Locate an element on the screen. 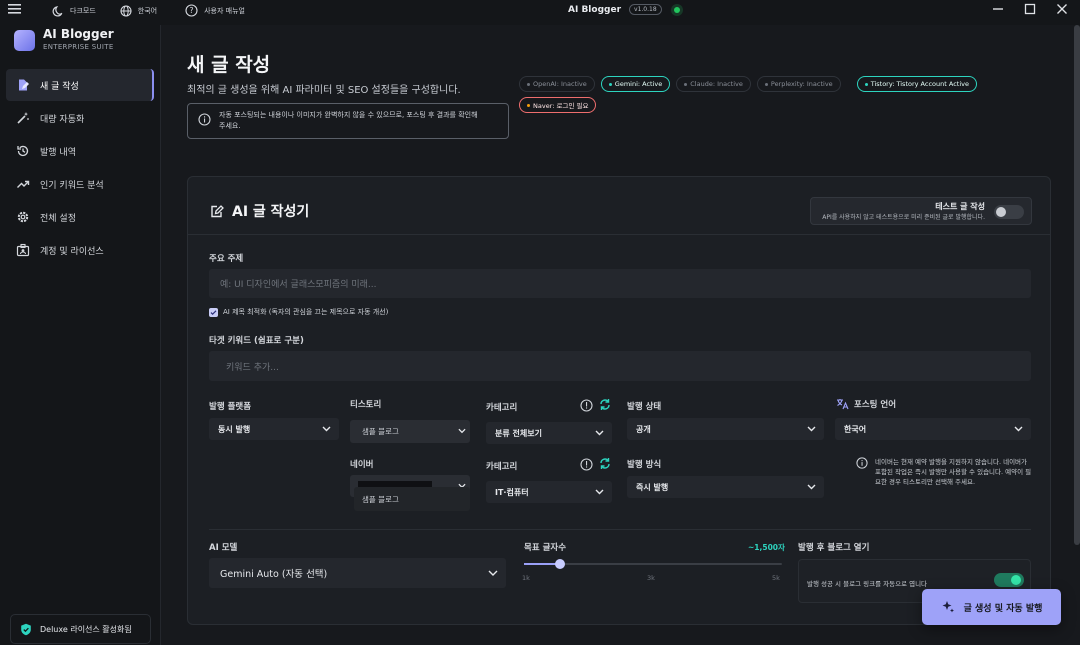 The image size is (1080, 645). page-title: 새 글 작성 is located at coordinates (229, 65).